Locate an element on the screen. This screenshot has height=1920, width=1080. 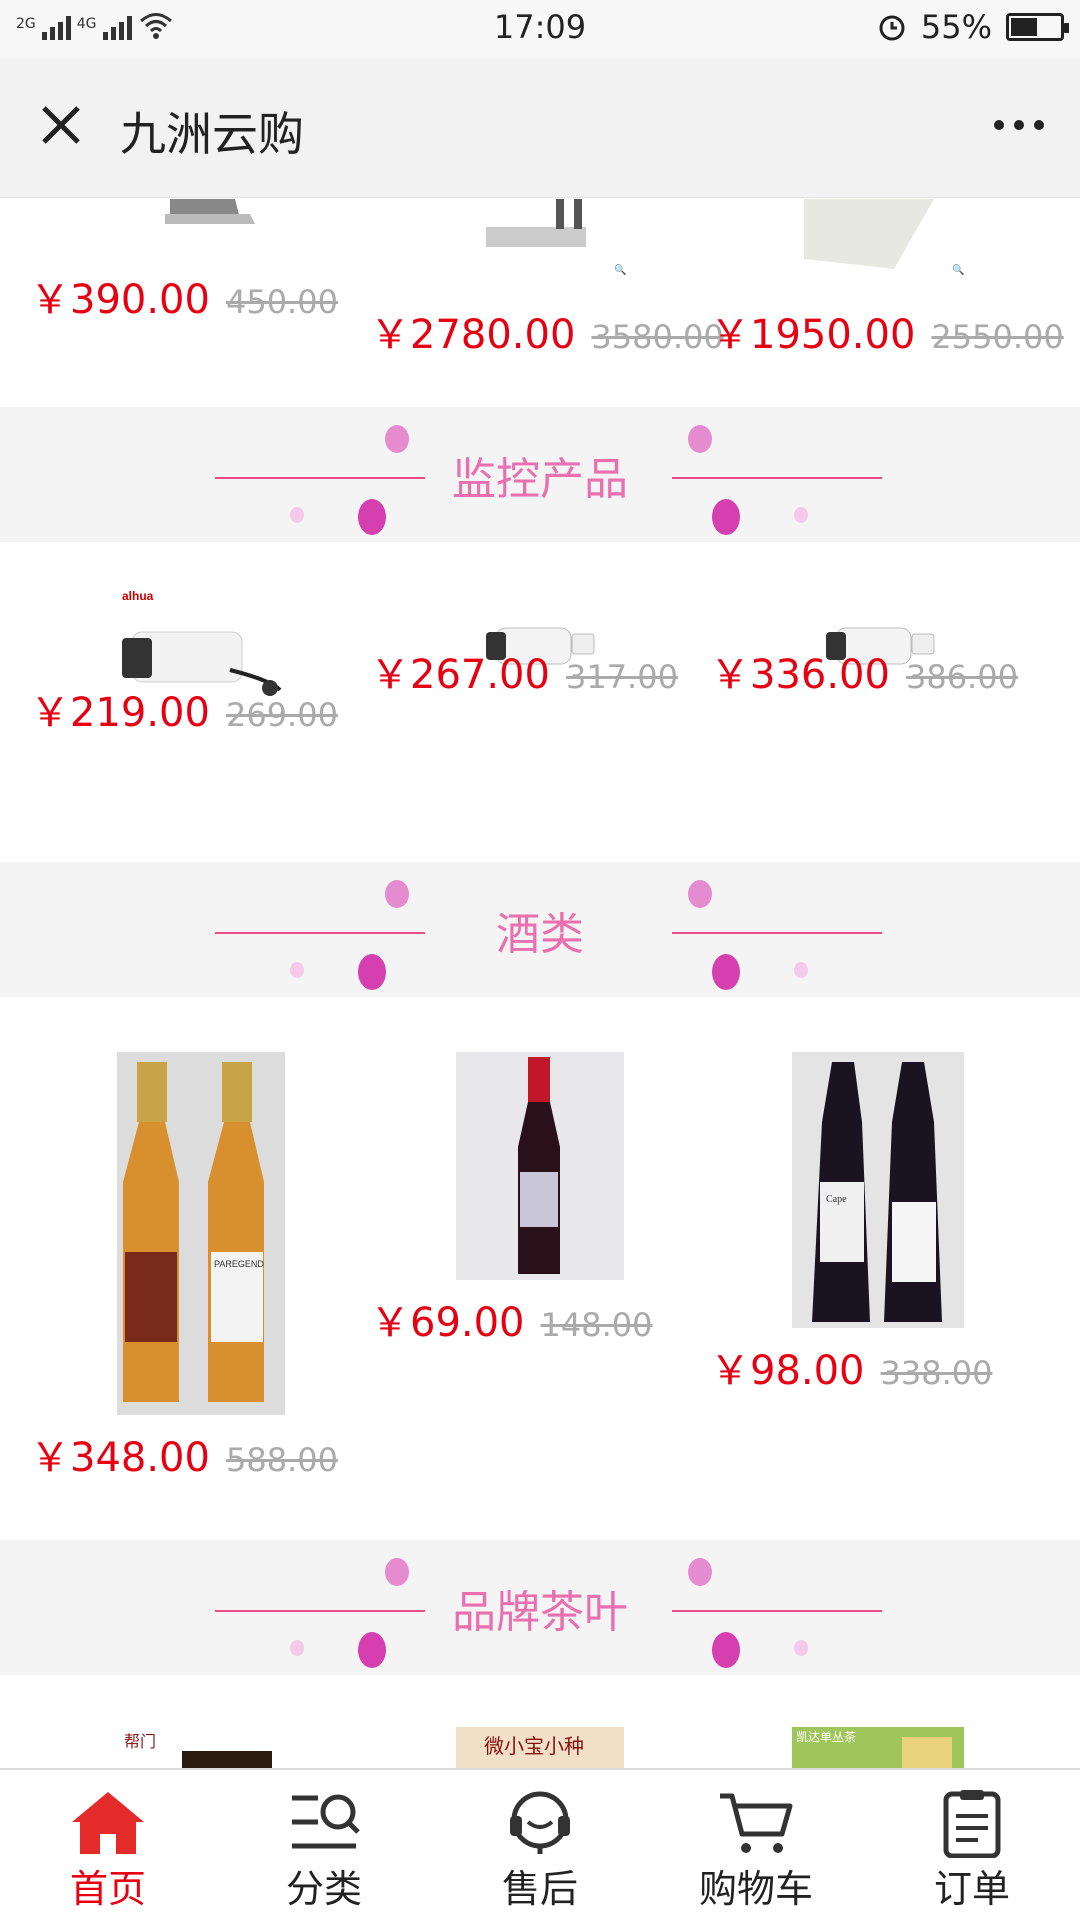
product-price: ￥98.00 is located at coordinates (787, 1371).